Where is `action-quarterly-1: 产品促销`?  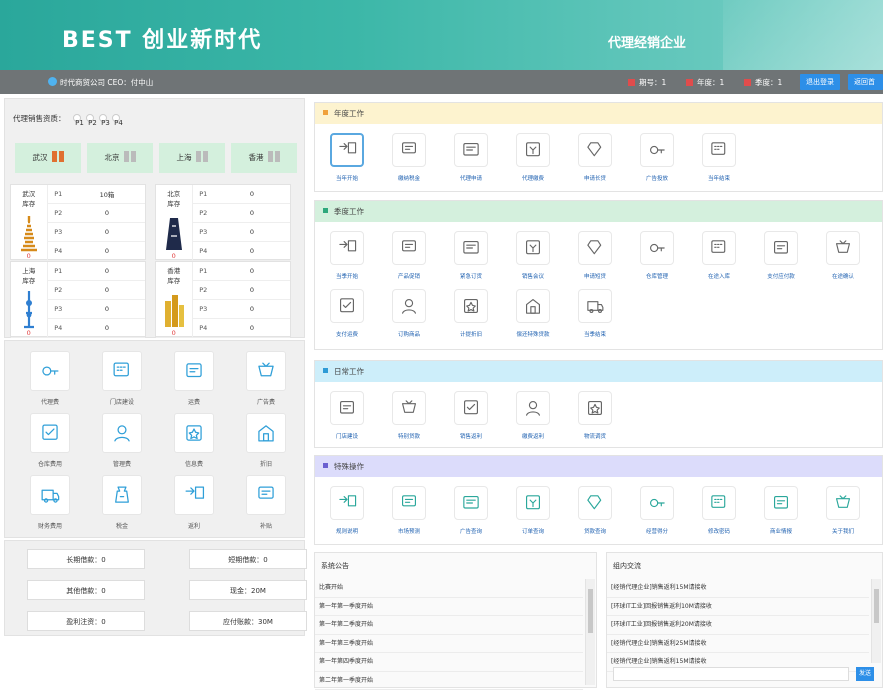 action-quarterly-1: 产品促销 is located at coordinates (409, 255).